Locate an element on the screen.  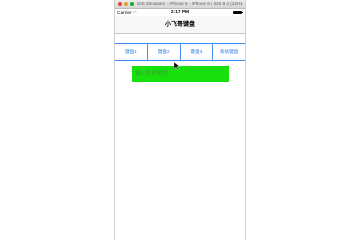
status-bar: Carrier ◠ 2:17 PM is located at coordinates (180, 12).